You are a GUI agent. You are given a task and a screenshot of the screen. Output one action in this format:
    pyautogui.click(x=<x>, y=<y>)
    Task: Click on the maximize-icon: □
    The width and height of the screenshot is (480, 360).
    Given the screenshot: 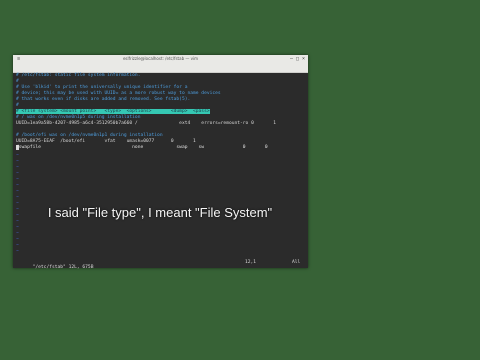 What is the action you would take?
    pyautogui.click(x=297, y=59)
    